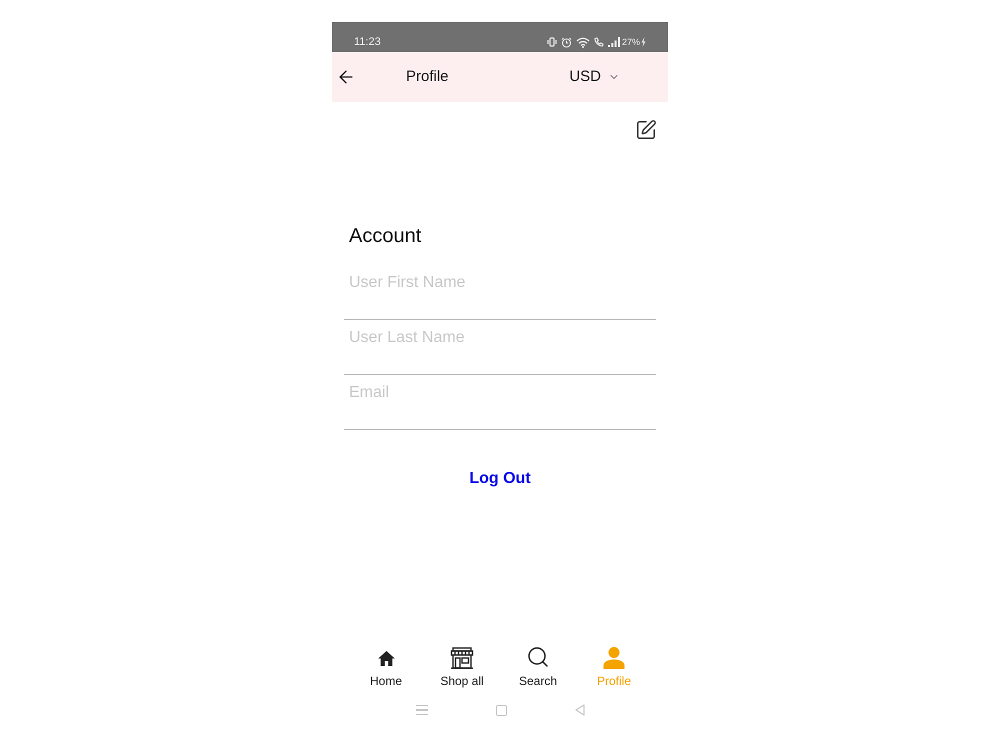 This screenshot has height=750, width=1000. What do you see at coordinates (462, 665) in the screenshot?
I see `nav-tab: Shop all` at bounding box center [462, 665].